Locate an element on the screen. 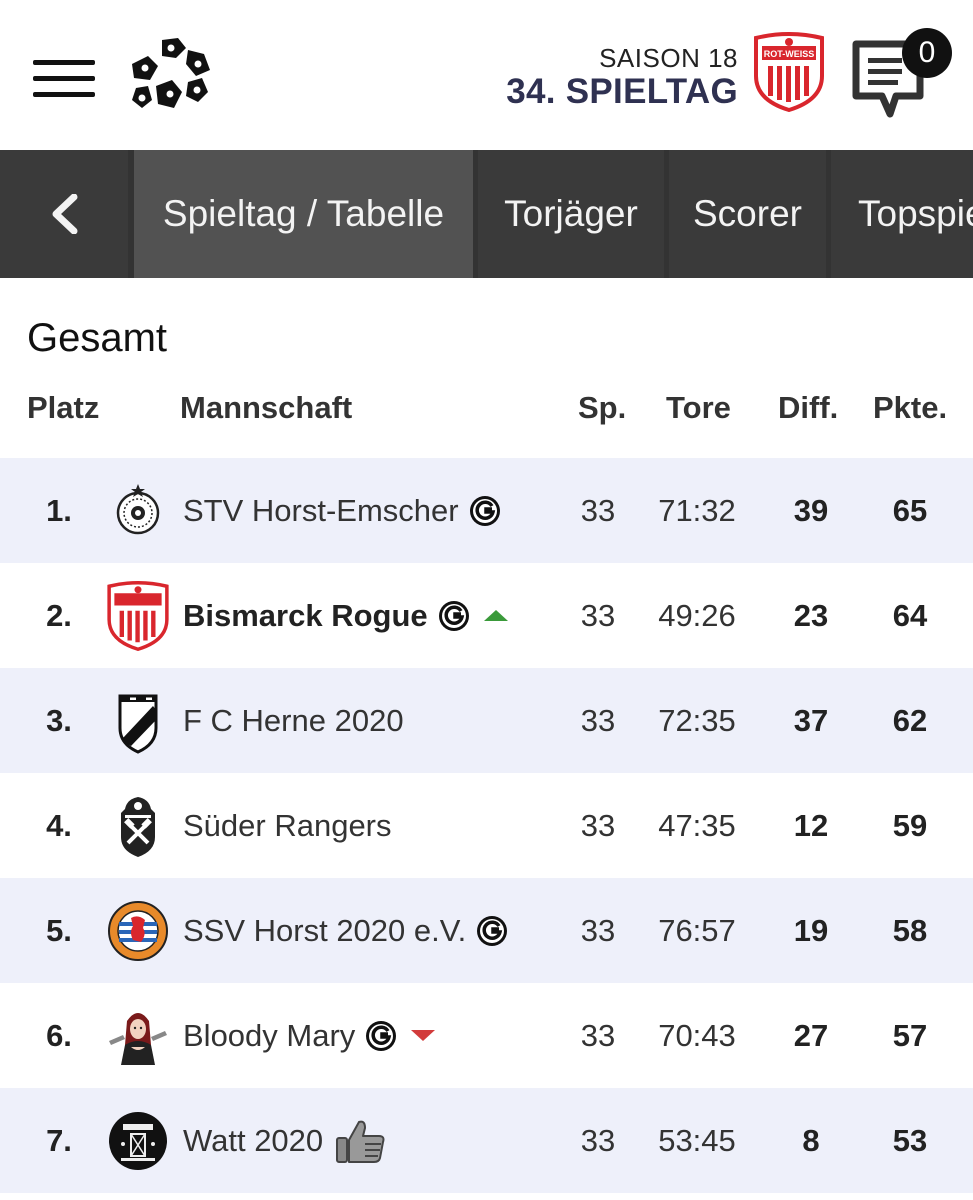 The width and height of the screenshot is (973, 1200). row-goals: 71:32 is located at coordinates (697, 510).